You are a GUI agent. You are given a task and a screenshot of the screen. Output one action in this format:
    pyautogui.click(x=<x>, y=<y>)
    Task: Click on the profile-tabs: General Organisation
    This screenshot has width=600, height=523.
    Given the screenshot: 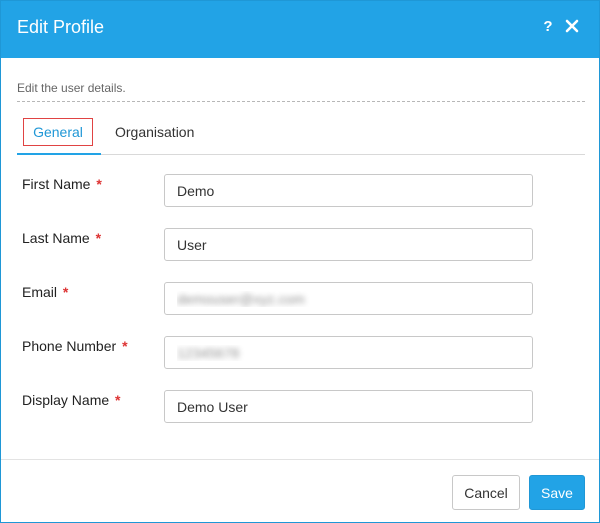 What is the action you would take?
    pyautogui.click(x=301, y=136)
    